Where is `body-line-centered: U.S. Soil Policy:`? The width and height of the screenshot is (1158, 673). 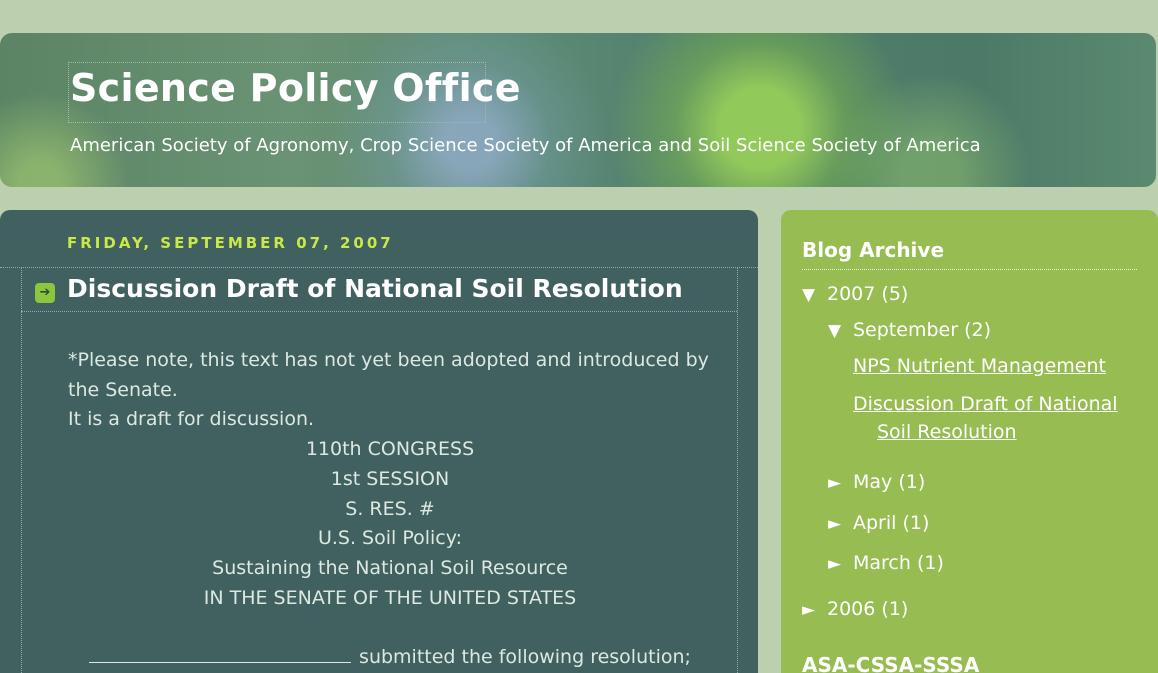 body-line-centered: U.S. Soil Policy: is located at coordinates (390, 538).